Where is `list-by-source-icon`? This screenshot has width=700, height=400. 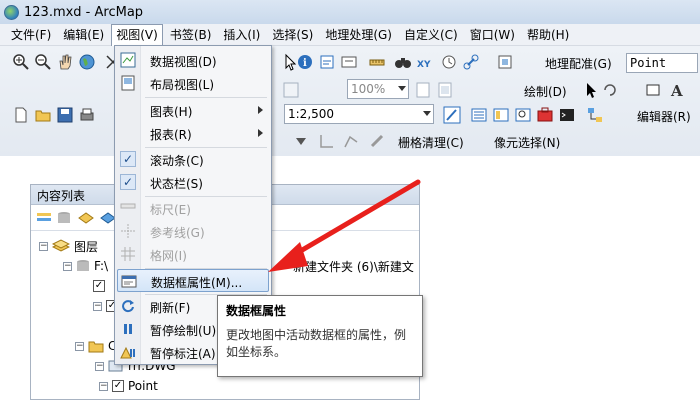 list-by-source-icon is located at coordinates (64, 218).